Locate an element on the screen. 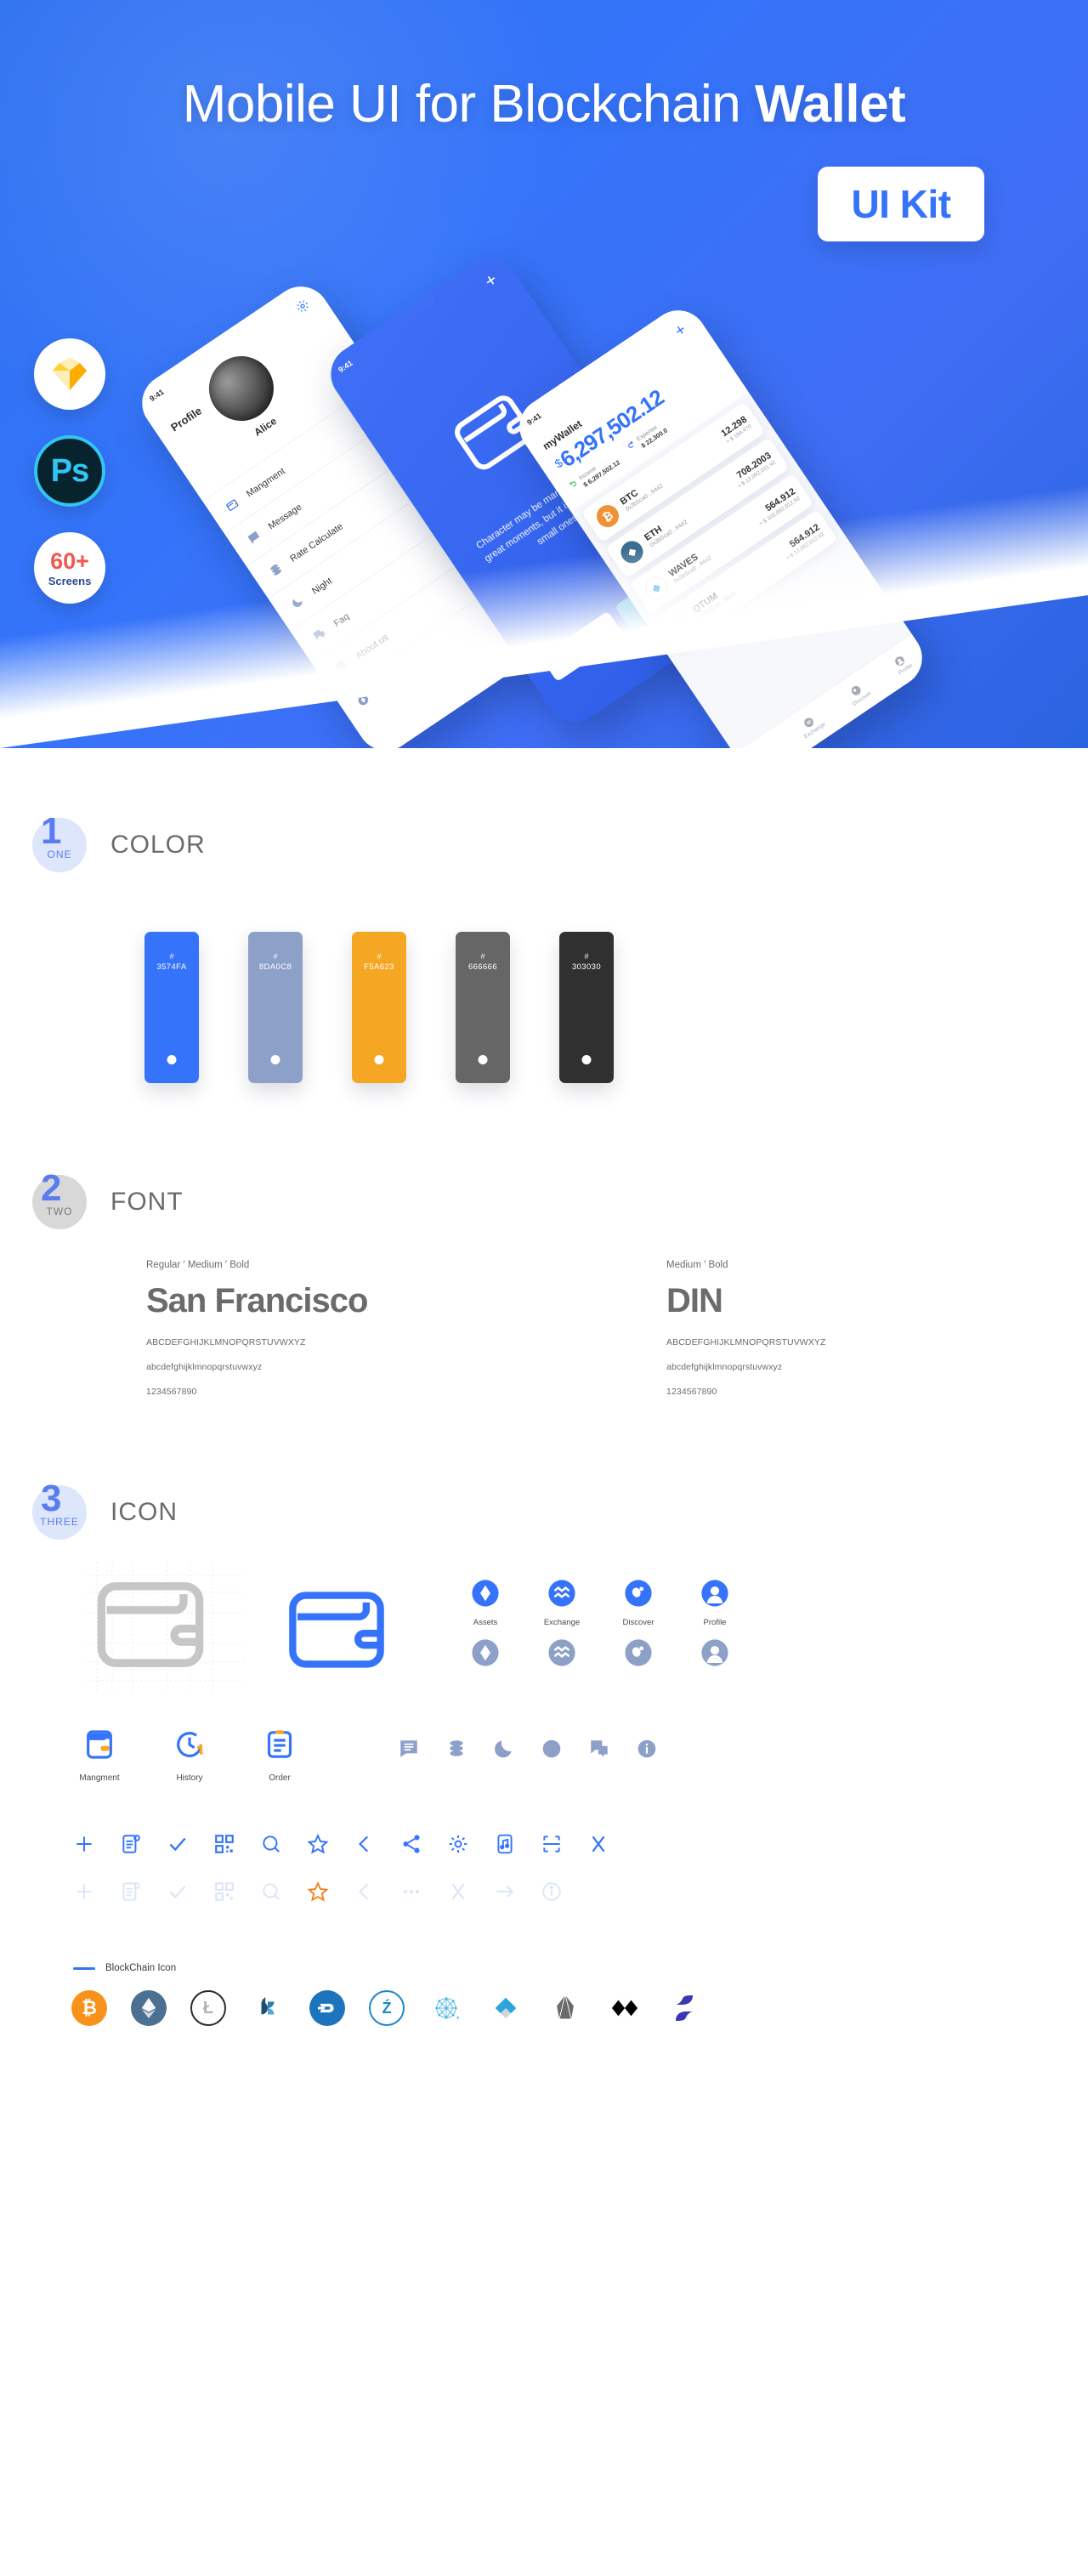 The width and height of the screenshot is (1088, 2576). plus-icon: + is located at coordinates (491, 281).